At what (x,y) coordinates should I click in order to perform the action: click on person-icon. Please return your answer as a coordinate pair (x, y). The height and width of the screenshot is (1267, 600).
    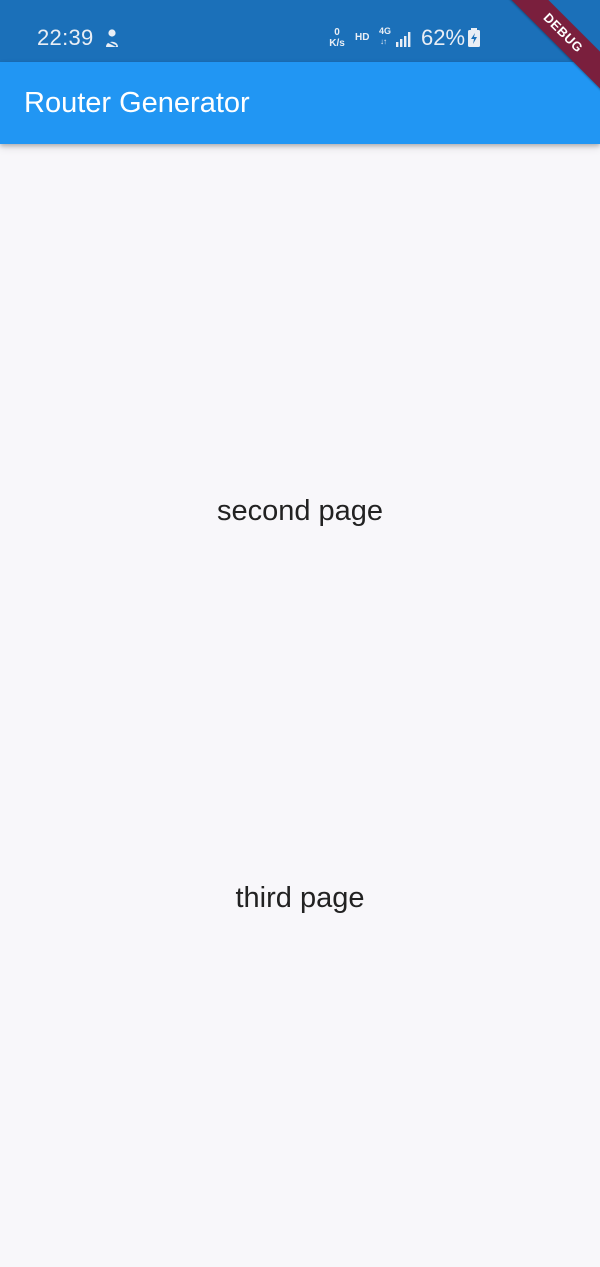
    Looking at the image, I should click on (112, 39).